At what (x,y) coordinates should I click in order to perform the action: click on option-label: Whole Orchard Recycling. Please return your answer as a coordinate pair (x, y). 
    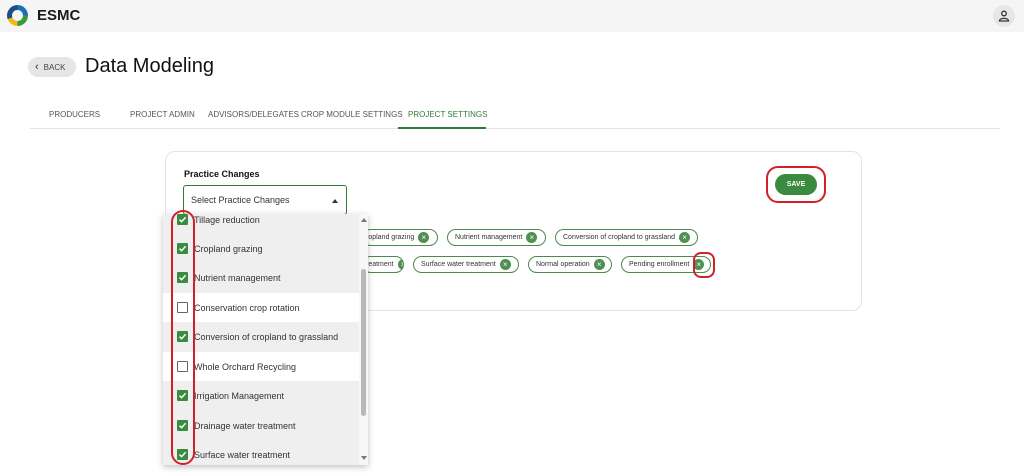
    Looking at the image, I should click on (245, 366).